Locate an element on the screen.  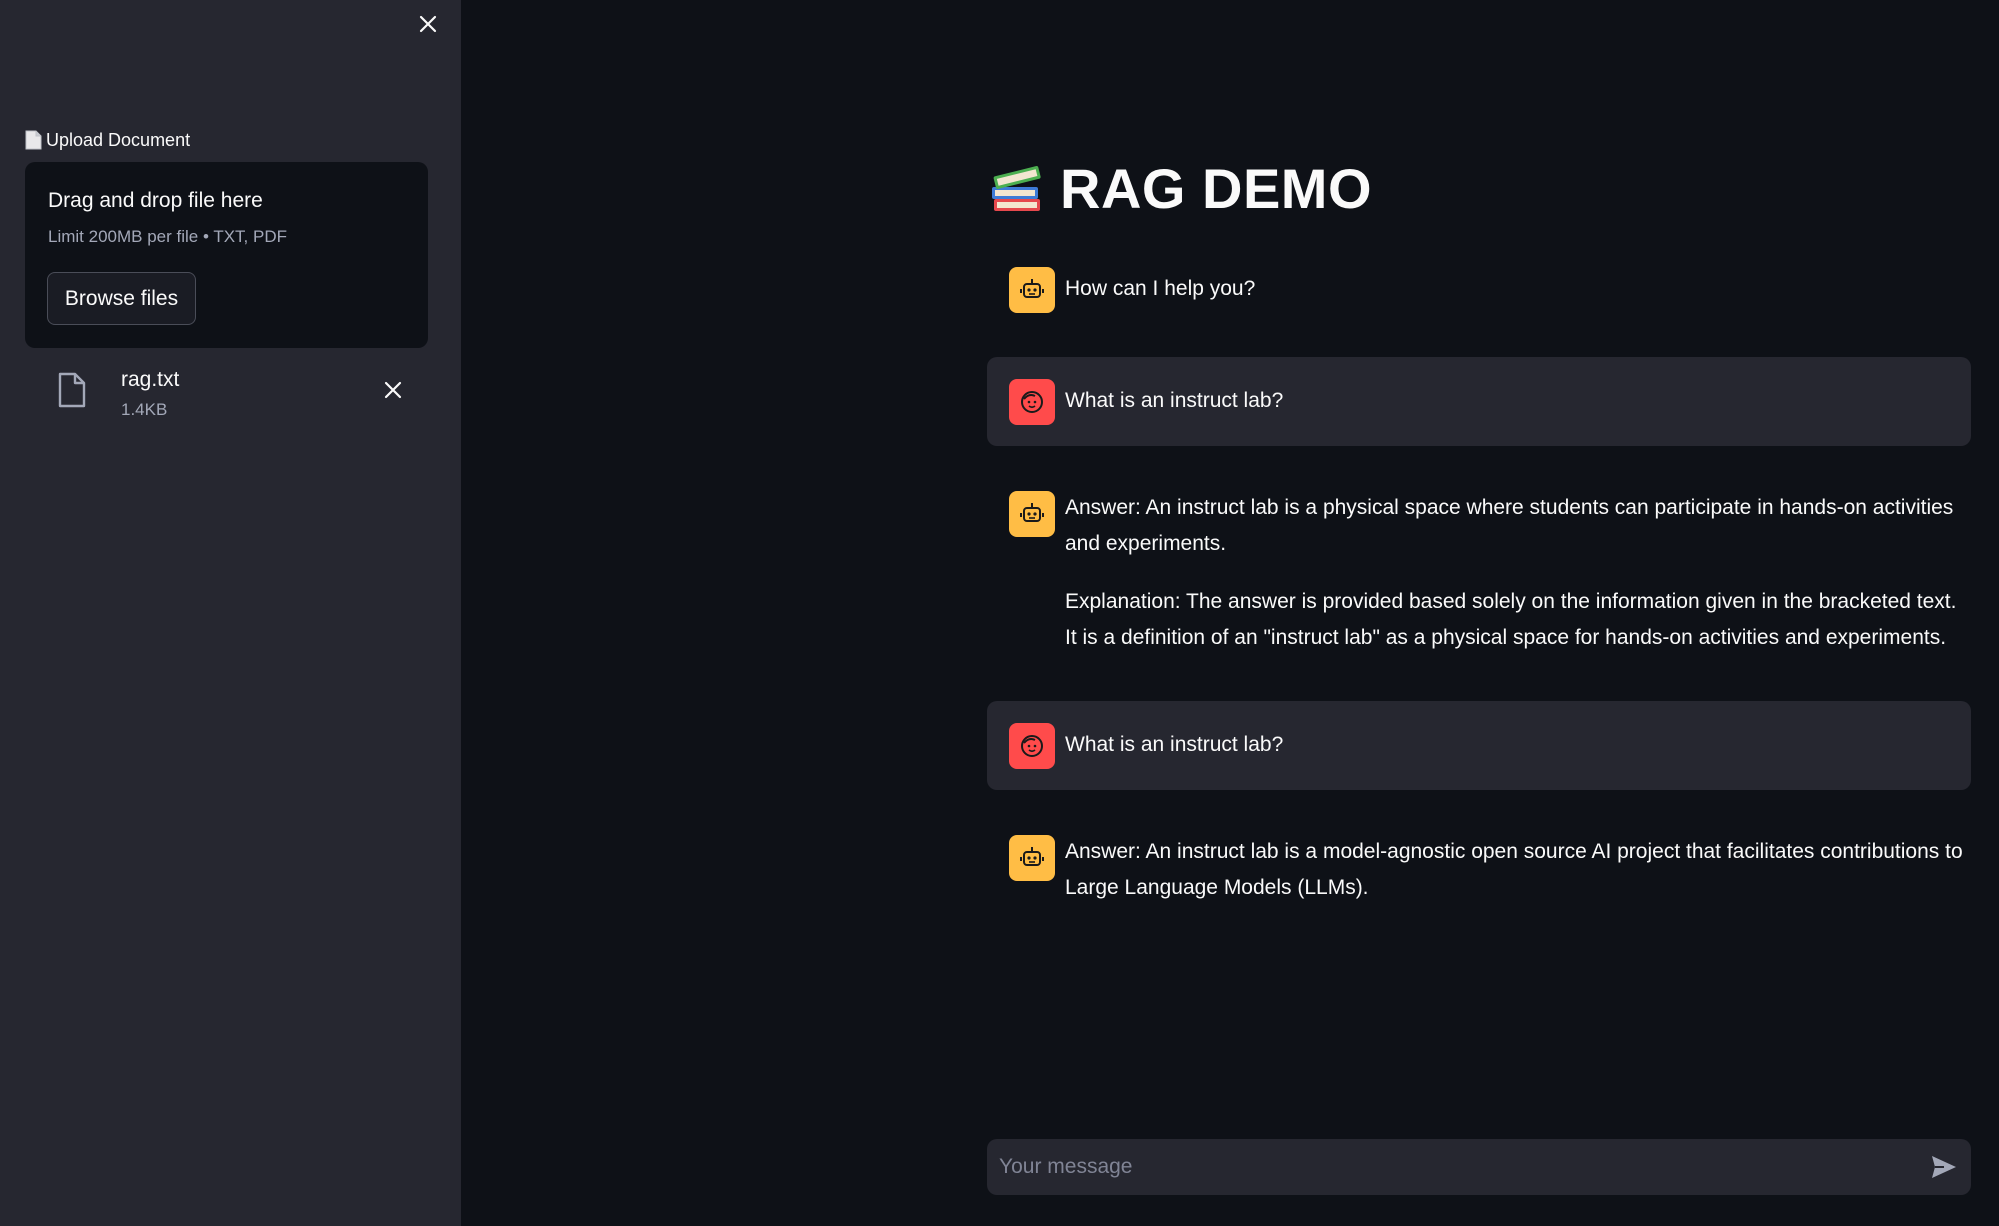
message-paragraph: How can I help you? is located at coordinates (1160, 288).